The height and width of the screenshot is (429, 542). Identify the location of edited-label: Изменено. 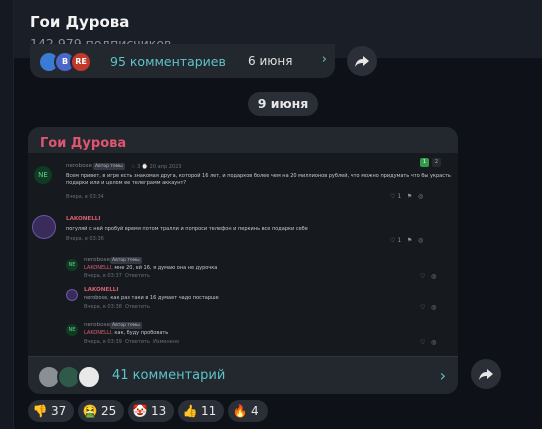
(166, 342).